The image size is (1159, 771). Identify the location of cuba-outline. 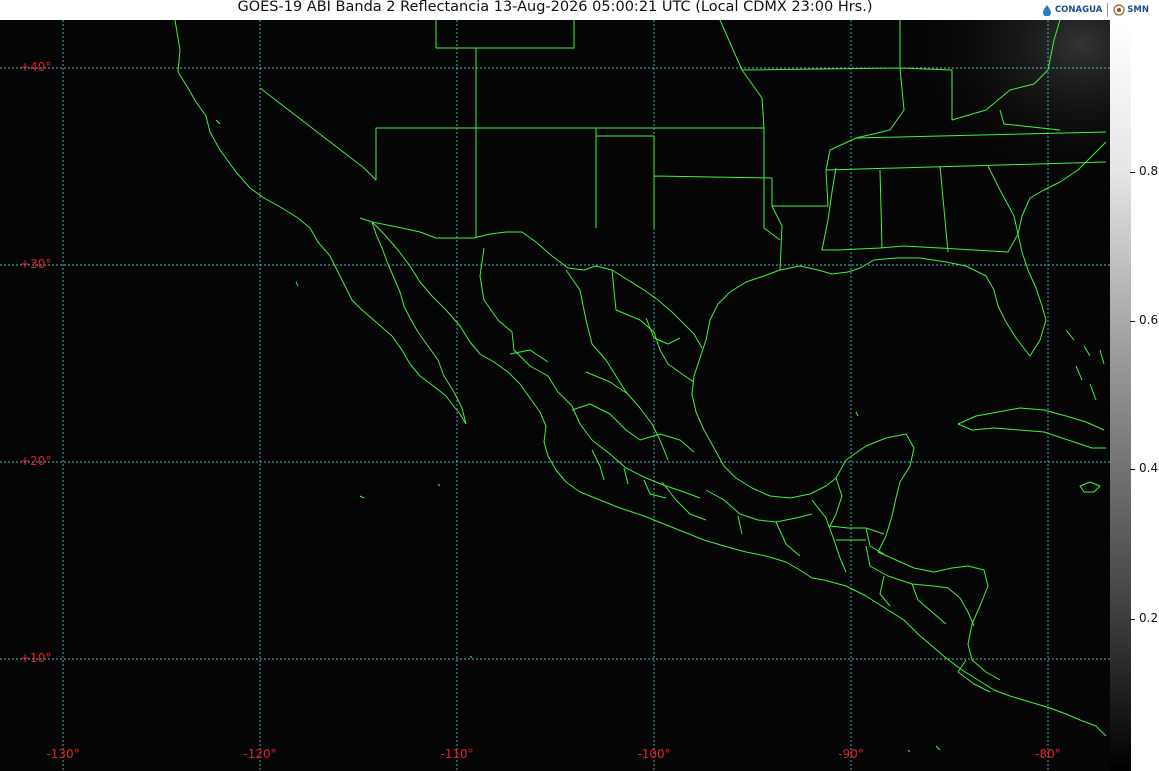
(1031, 428).